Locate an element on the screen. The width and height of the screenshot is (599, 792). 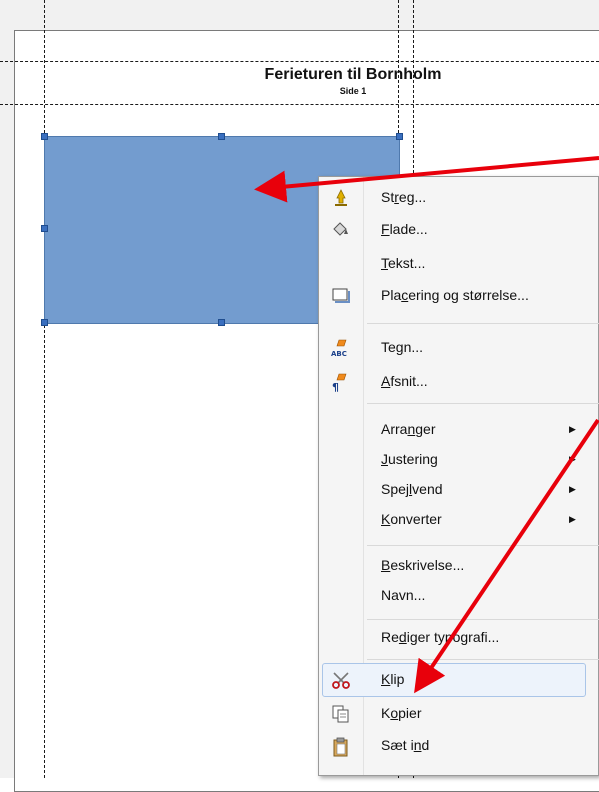
annotation-arrow-to-cut is located at coordinates (506, 556).